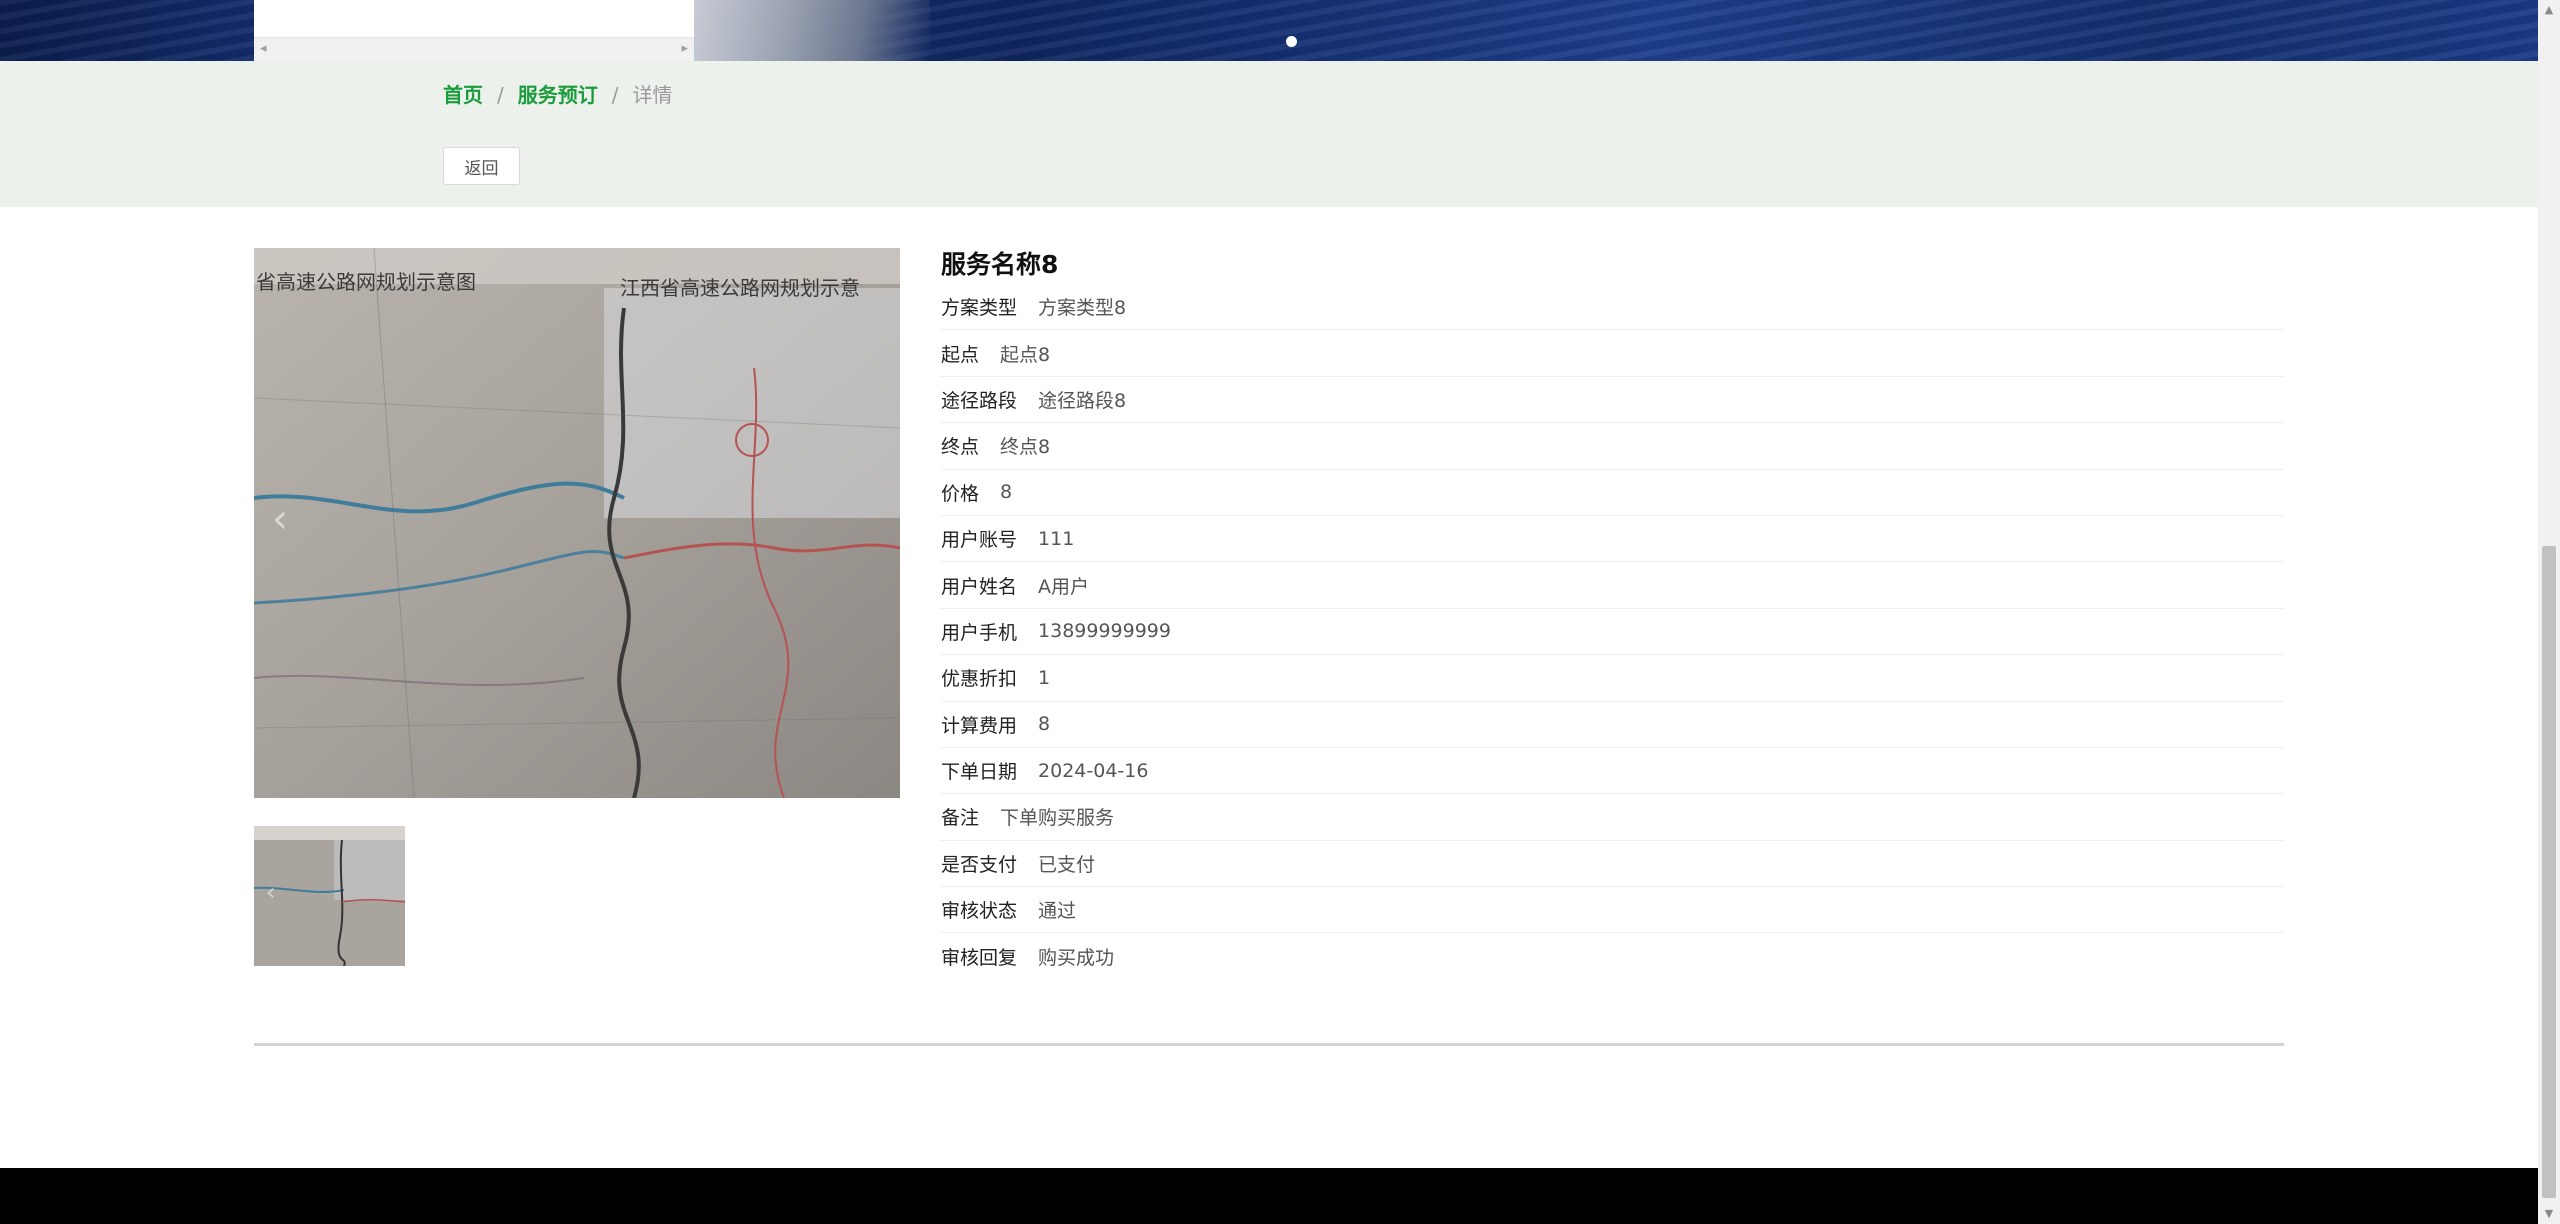 This screenshot has width=2560, height=1224. Describe the element at coordinates (1025, 354) in the screenshot. I see `detail-value: 起点8` at that location.